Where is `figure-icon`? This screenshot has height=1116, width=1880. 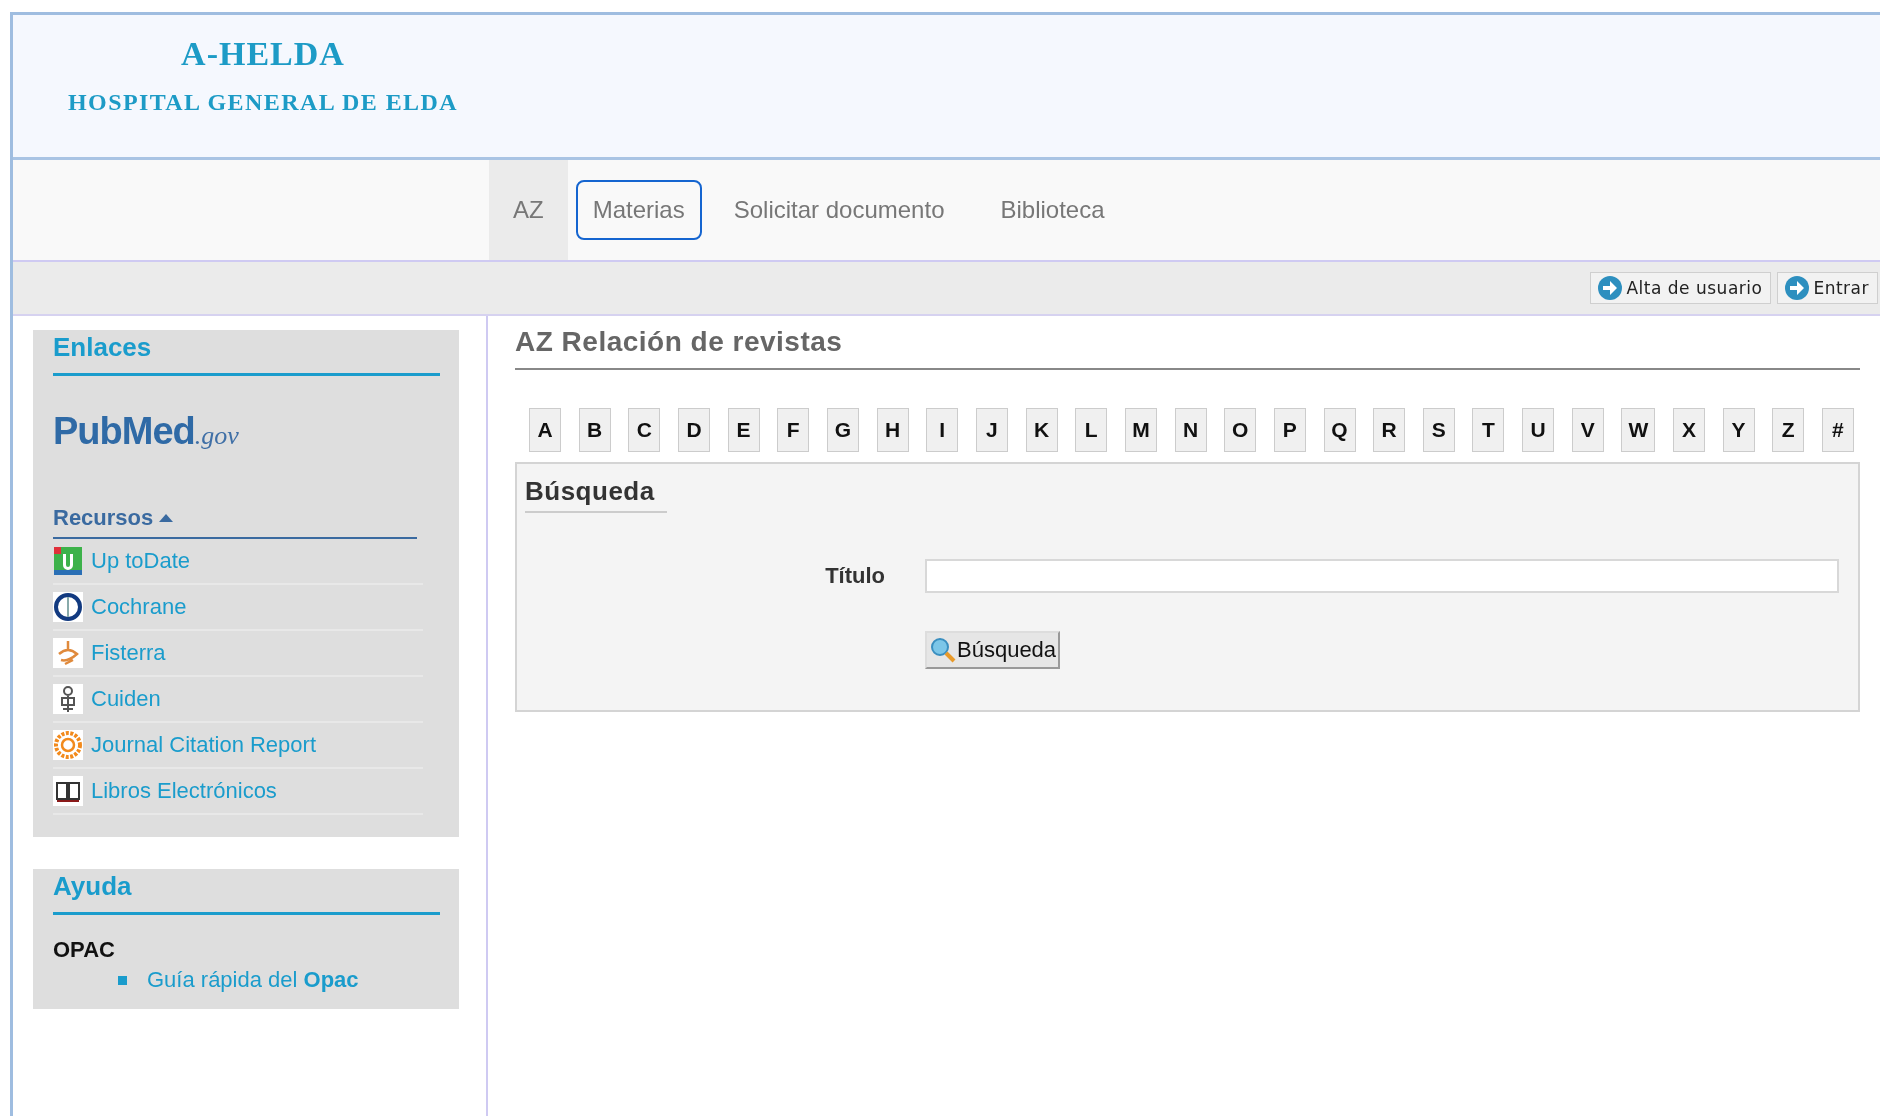
figure-icon is located at coordinates (68, 699).